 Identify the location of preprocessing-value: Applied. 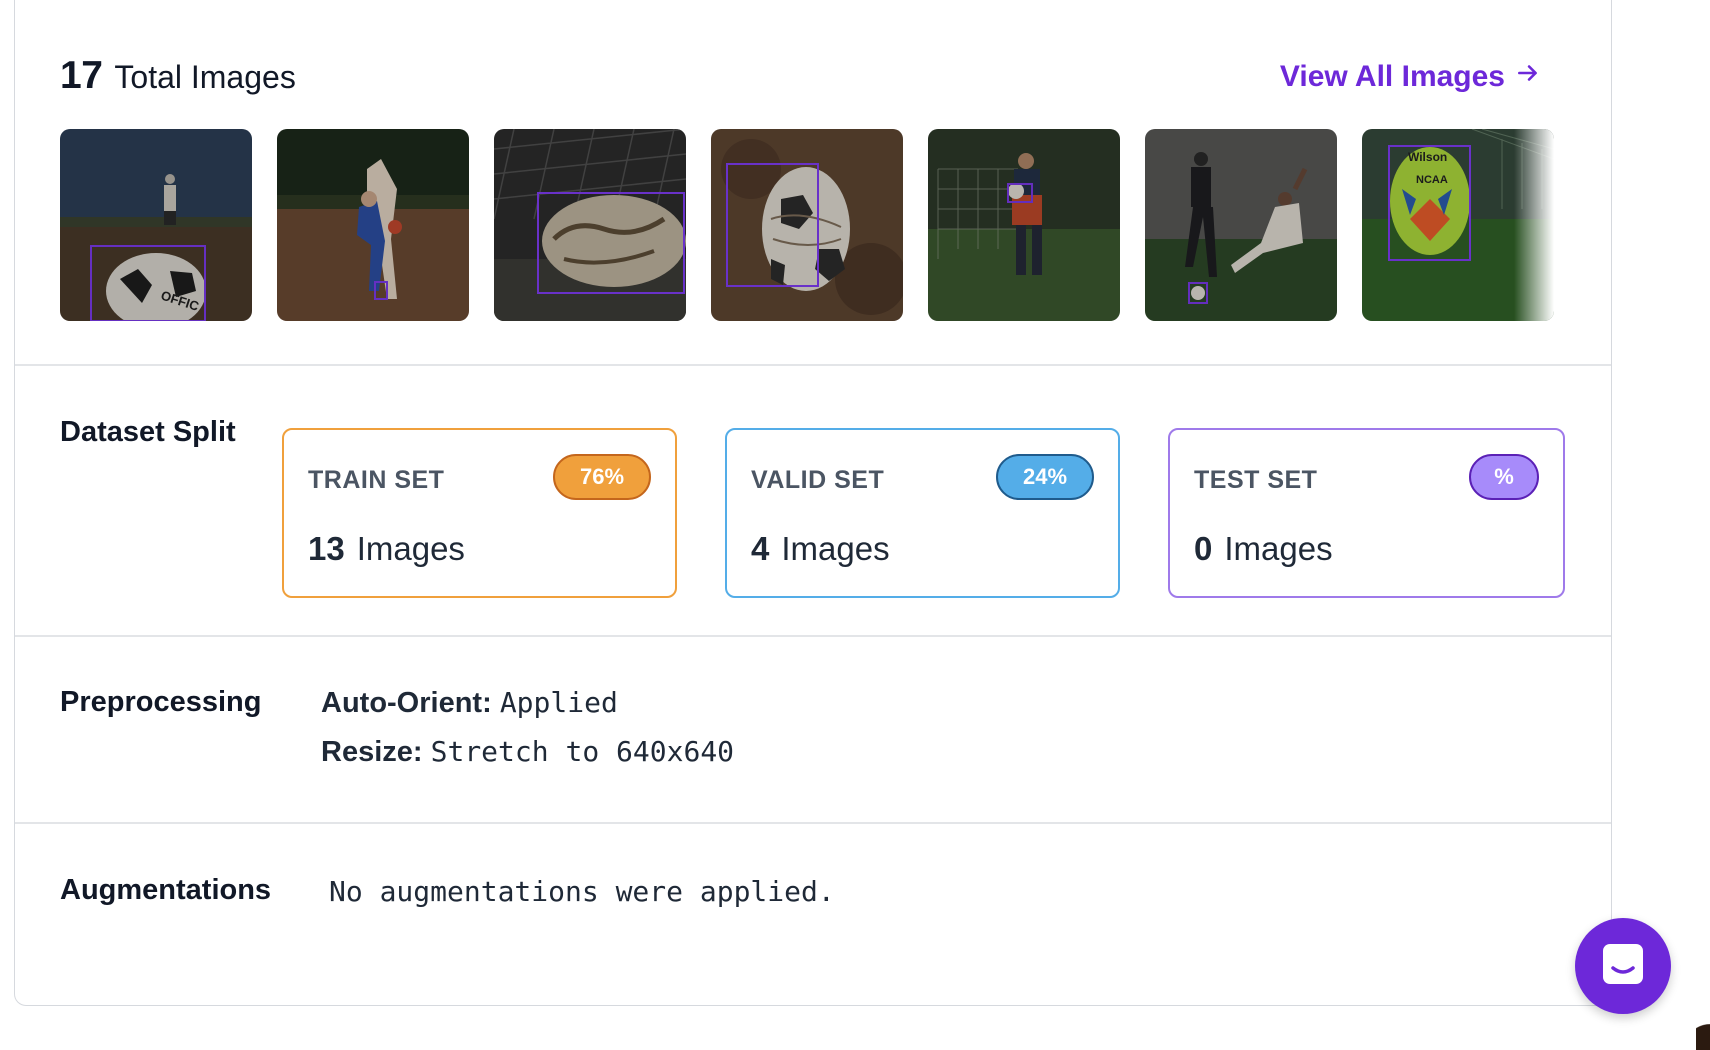
(558, 702).